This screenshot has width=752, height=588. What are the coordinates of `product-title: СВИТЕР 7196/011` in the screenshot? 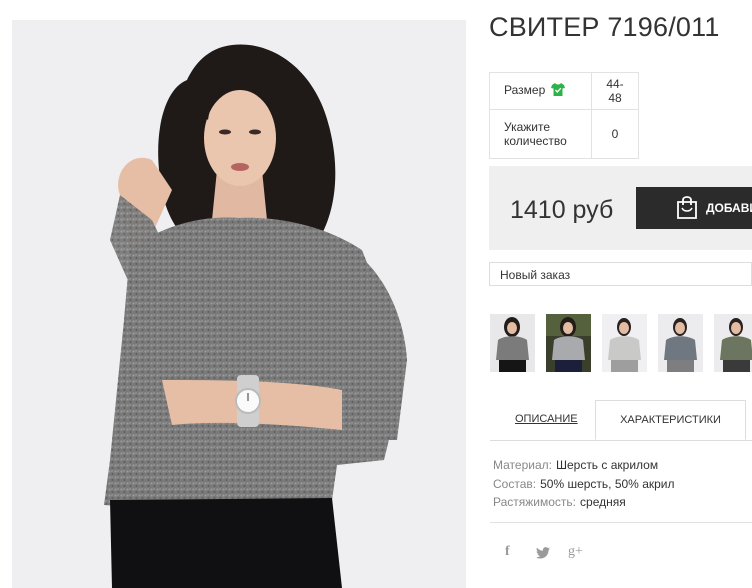 It's located at (604, 27).